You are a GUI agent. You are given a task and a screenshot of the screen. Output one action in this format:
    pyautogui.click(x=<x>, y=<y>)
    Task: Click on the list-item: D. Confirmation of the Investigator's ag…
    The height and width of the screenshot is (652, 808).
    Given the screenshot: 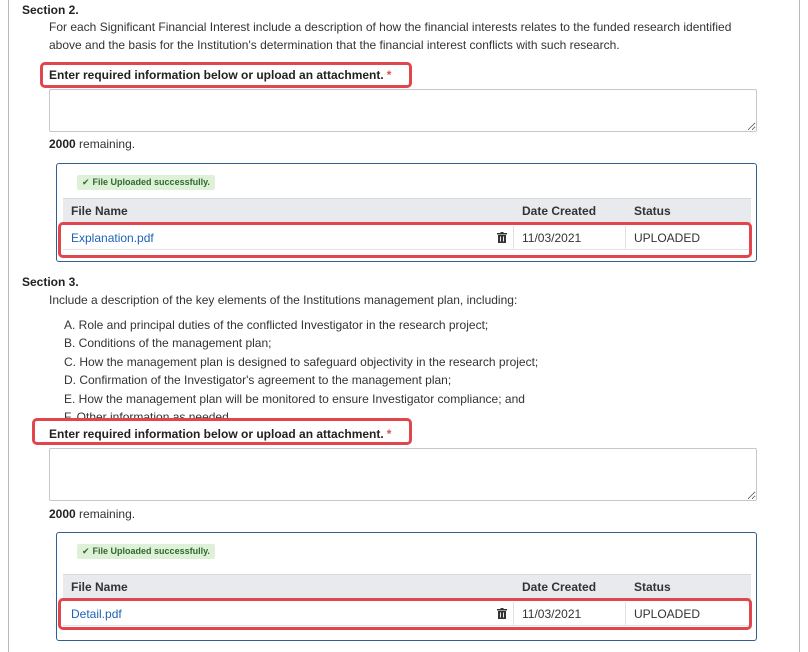 What is the action you would take?
    pyautogui.click(x=258, y=380)
    